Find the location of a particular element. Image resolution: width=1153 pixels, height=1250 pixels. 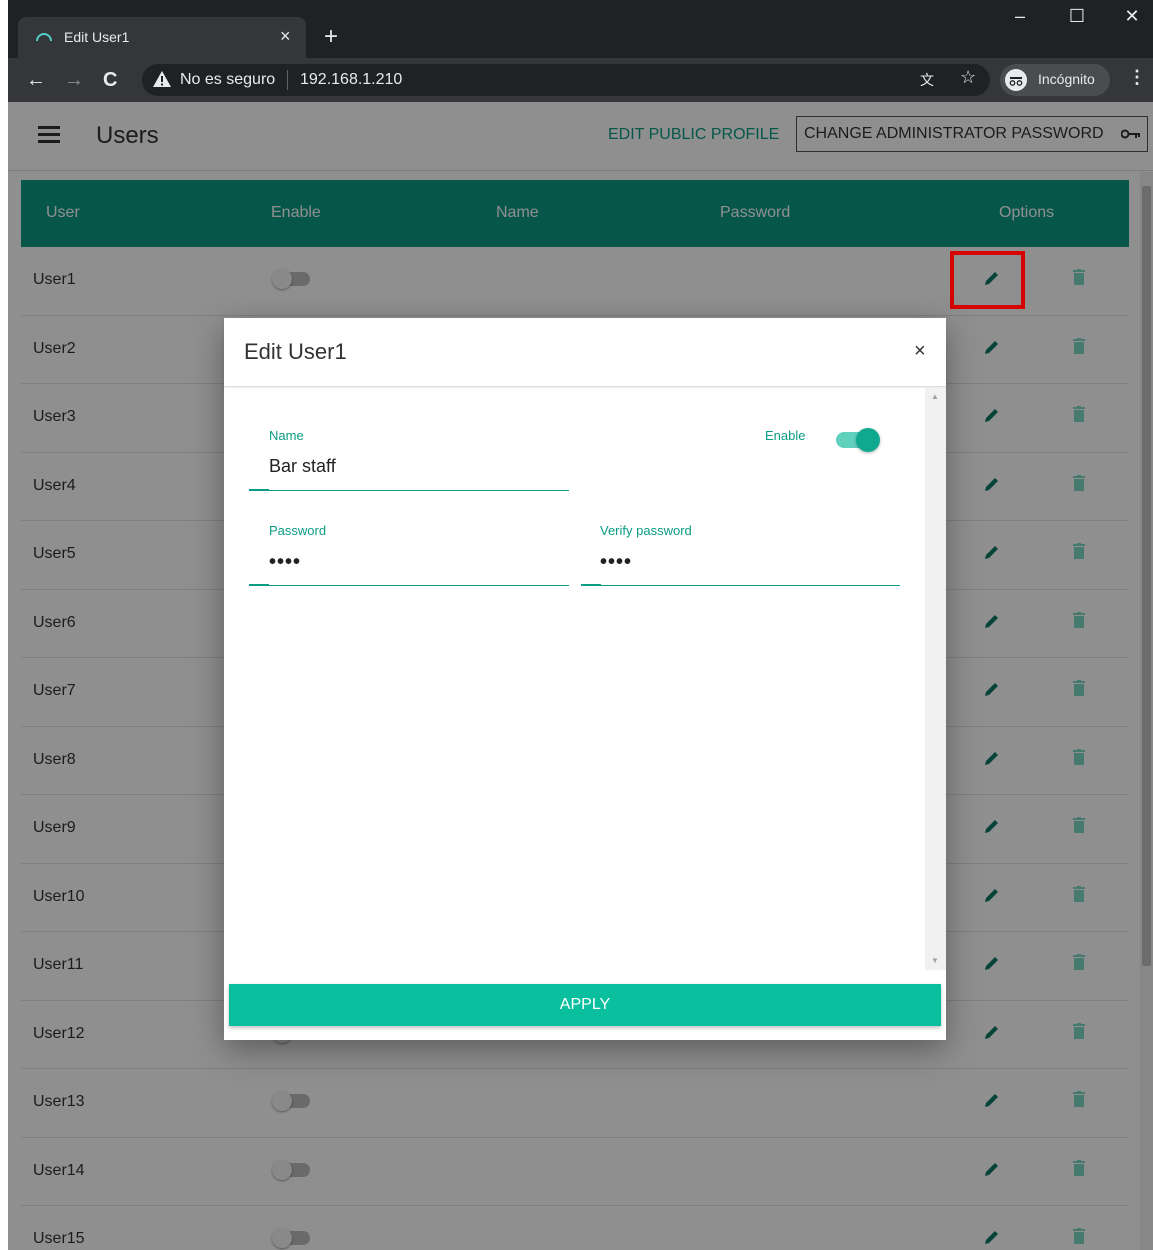

browser-tab: Edit User1 × is located at coordinates (162, 37).